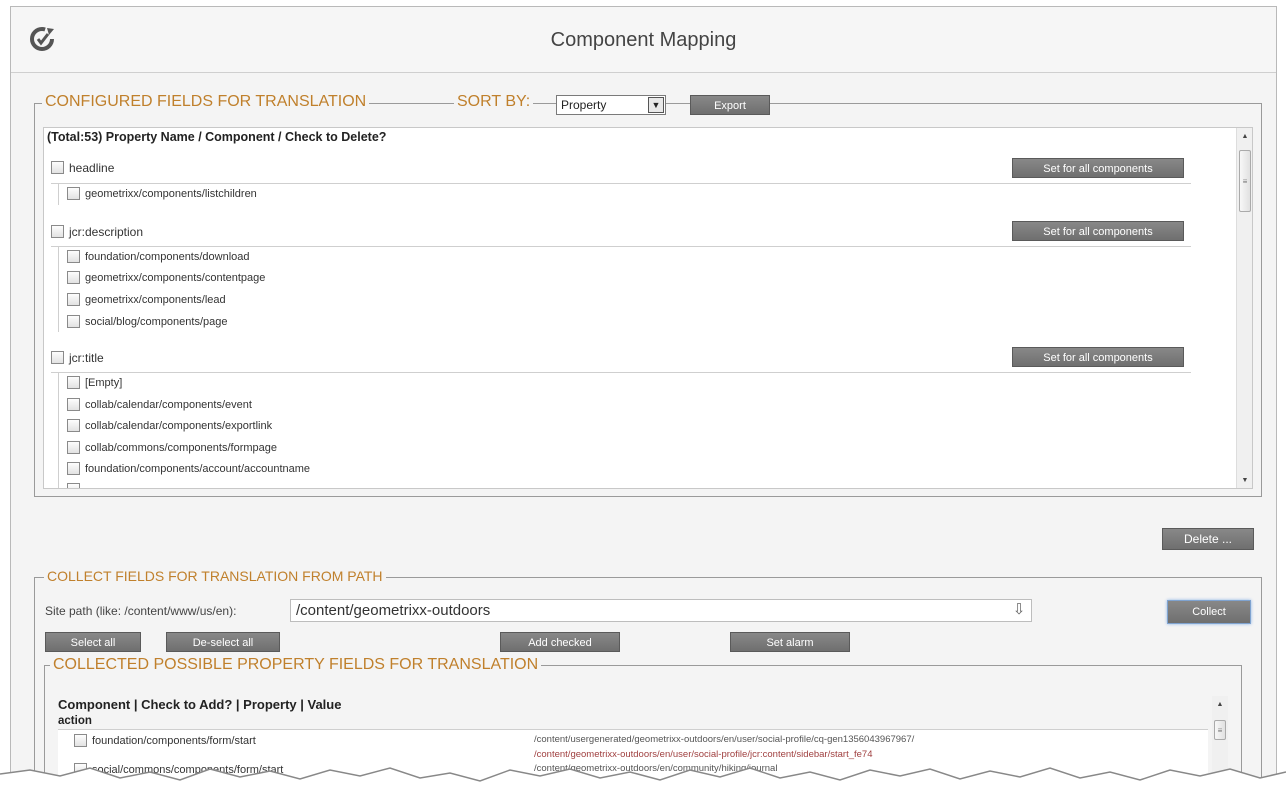 This screenshot has height=800, width=1286. Describe the element at coordinates (166, 277) in the screenshot. I see `list-item: geometrixx/components/contentpage` at that location.